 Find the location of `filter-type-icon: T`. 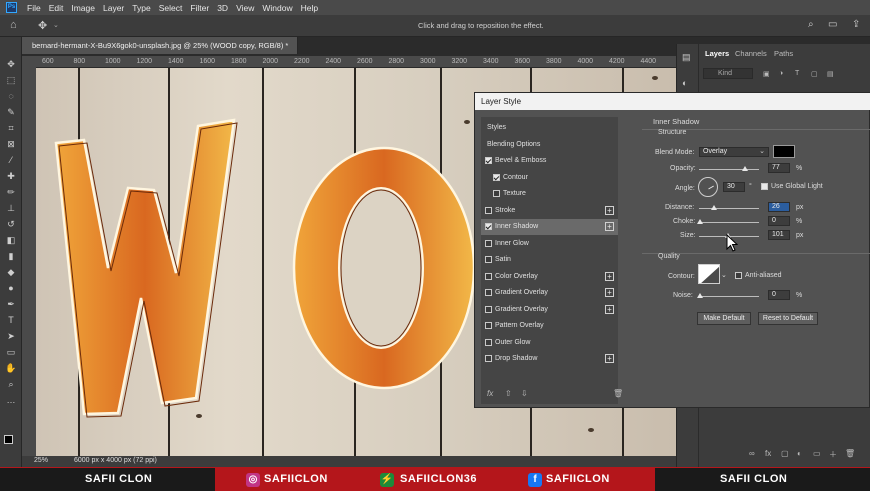

filter-type-icon: T is located at coordinates (797, 73).